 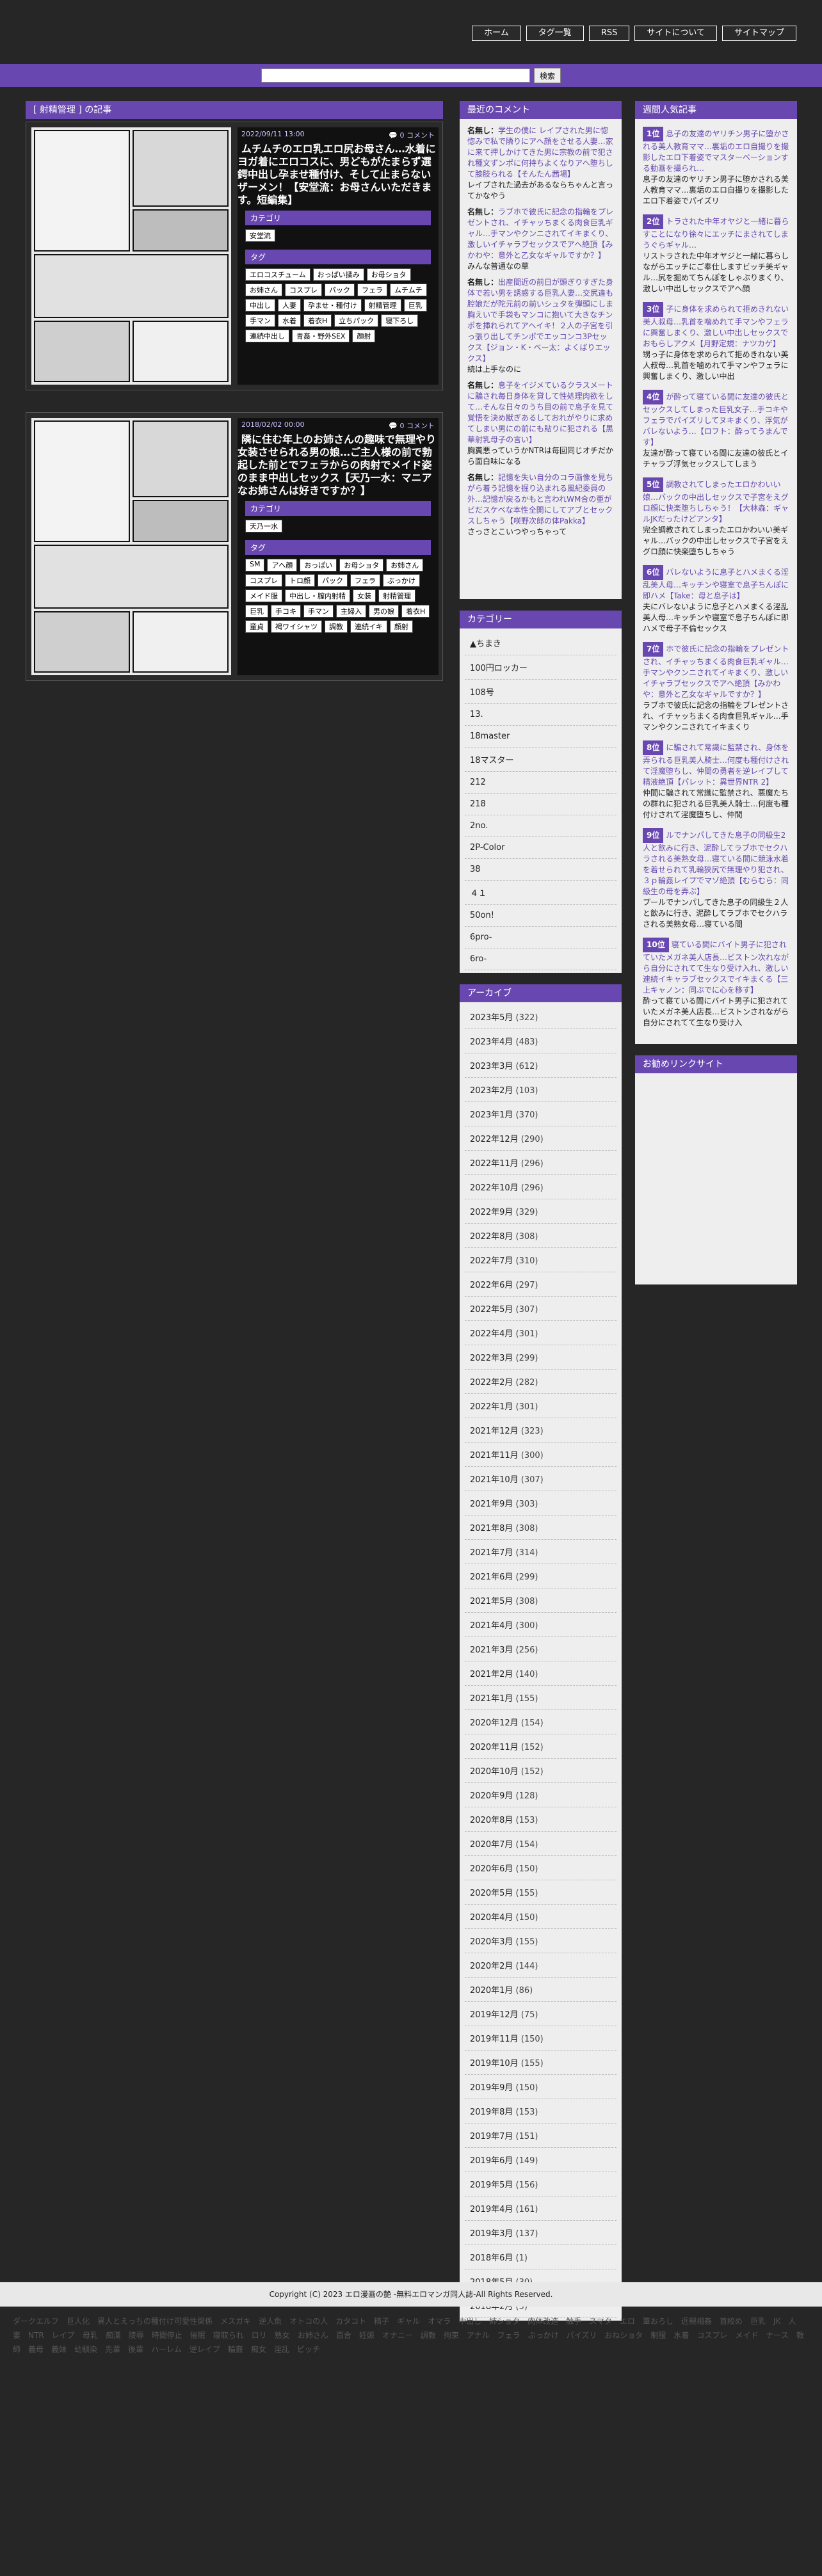 What do you see at coordinates (758, 2321) in the screenshot?
I see `tagcloud-item: 巨乳` at bounding box center [758, 2321].